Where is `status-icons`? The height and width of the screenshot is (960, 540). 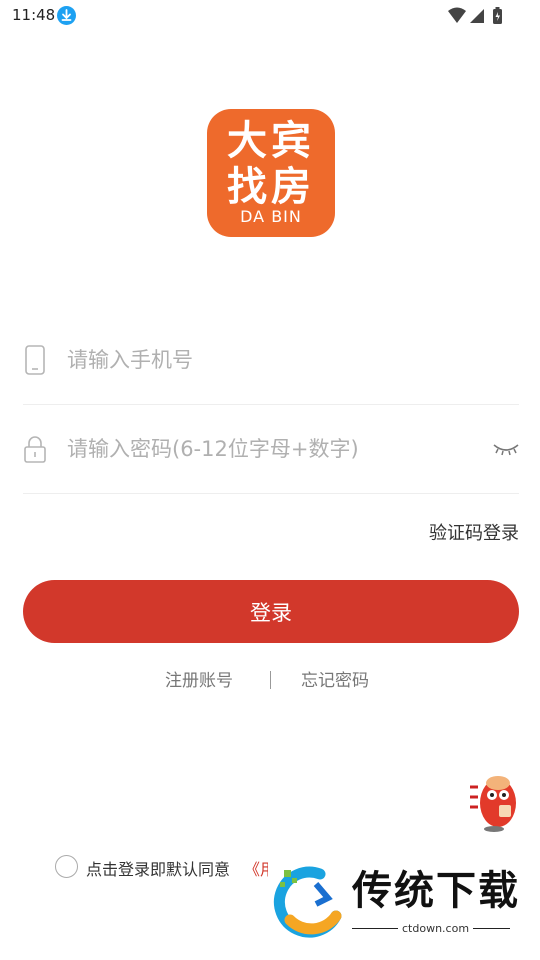
status-icons is located at coordinates (478, 16).